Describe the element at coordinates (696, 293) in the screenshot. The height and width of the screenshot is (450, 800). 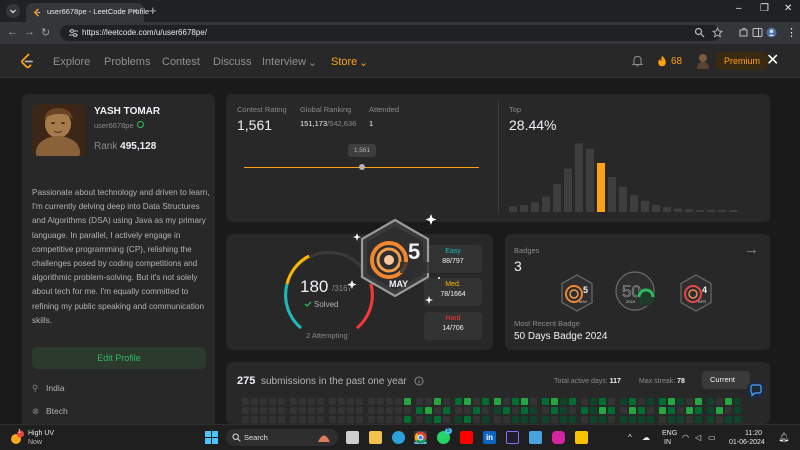
I see `apr-badge-icon: 4 APR` at that location.